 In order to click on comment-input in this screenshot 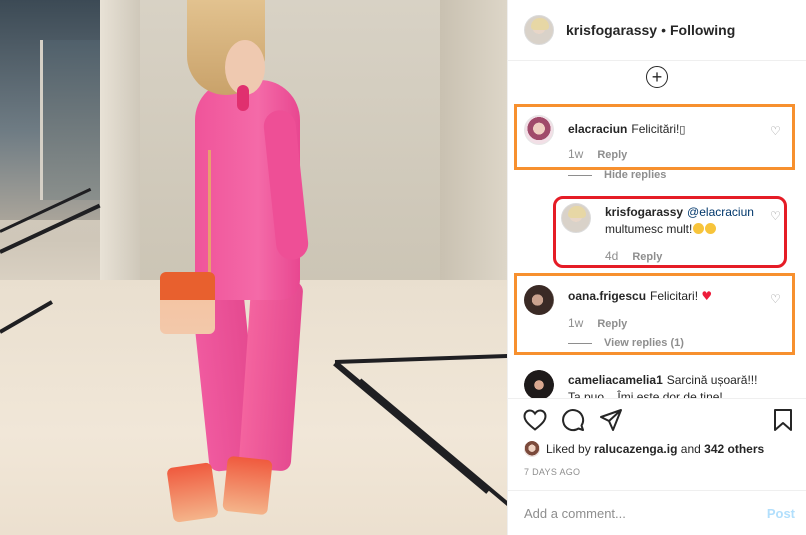, I will do `click(634, 513)`.